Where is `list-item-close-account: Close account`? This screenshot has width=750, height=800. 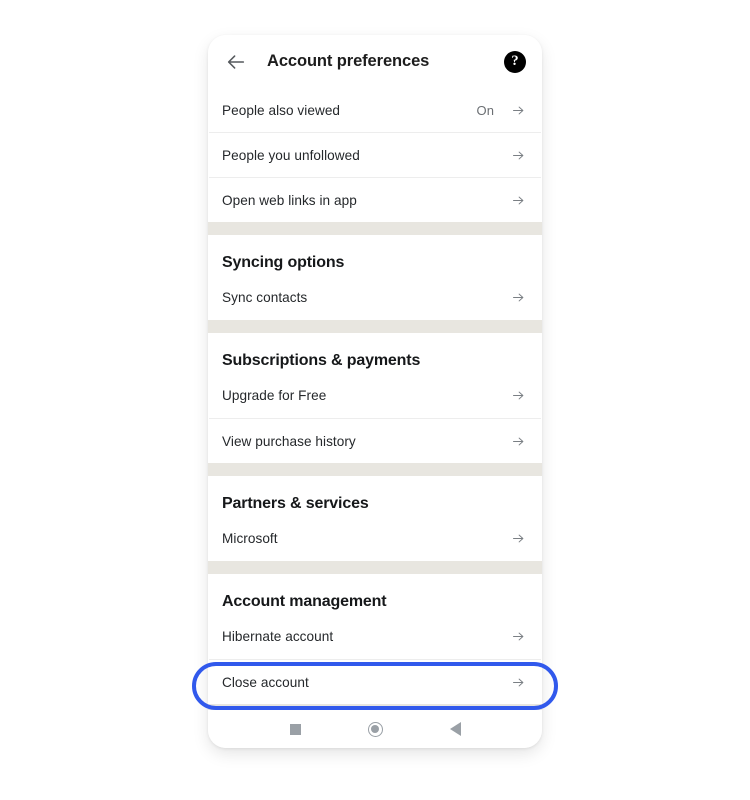
list-item-close-account: Close account is located at coordinates (375, 682).